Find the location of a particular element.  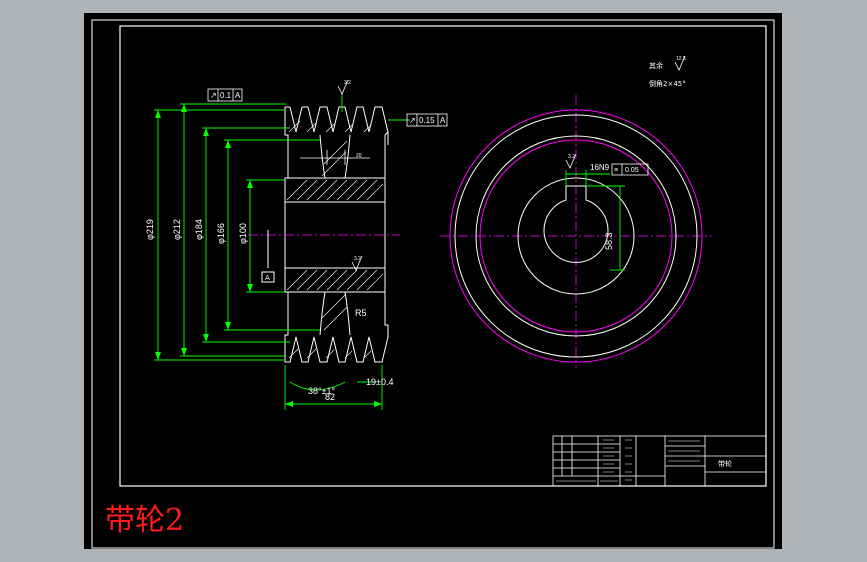

tol-top-datum: A is located at coordinates (238, 95).